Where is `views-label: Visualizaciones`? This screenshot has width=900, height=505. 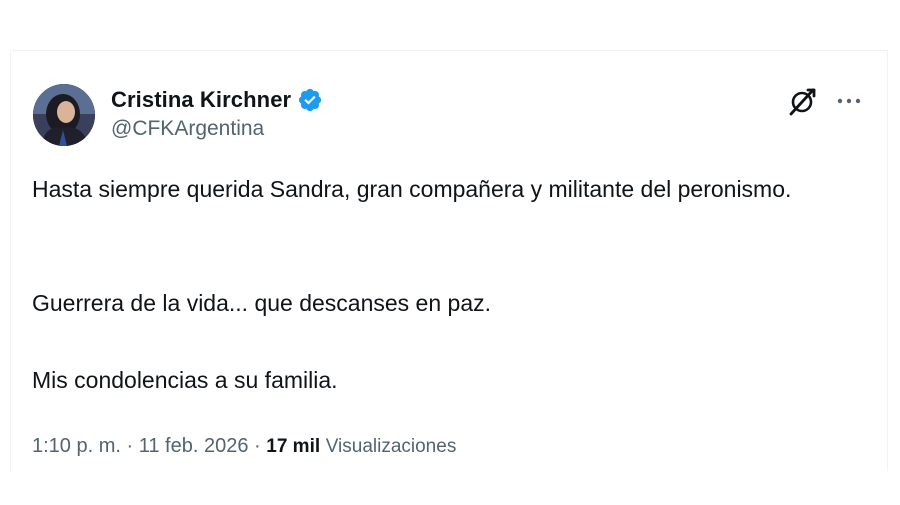 views-label: Visualizaciones is located at coordinates (391, 446).